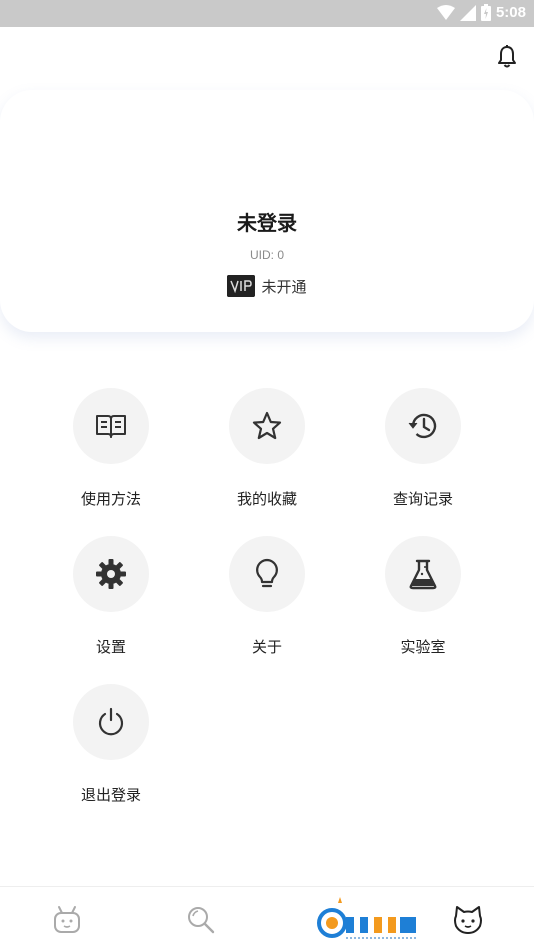 The height and width of the screenshot is (950, 534). I want to click on battery-icon, so click(485, 12).